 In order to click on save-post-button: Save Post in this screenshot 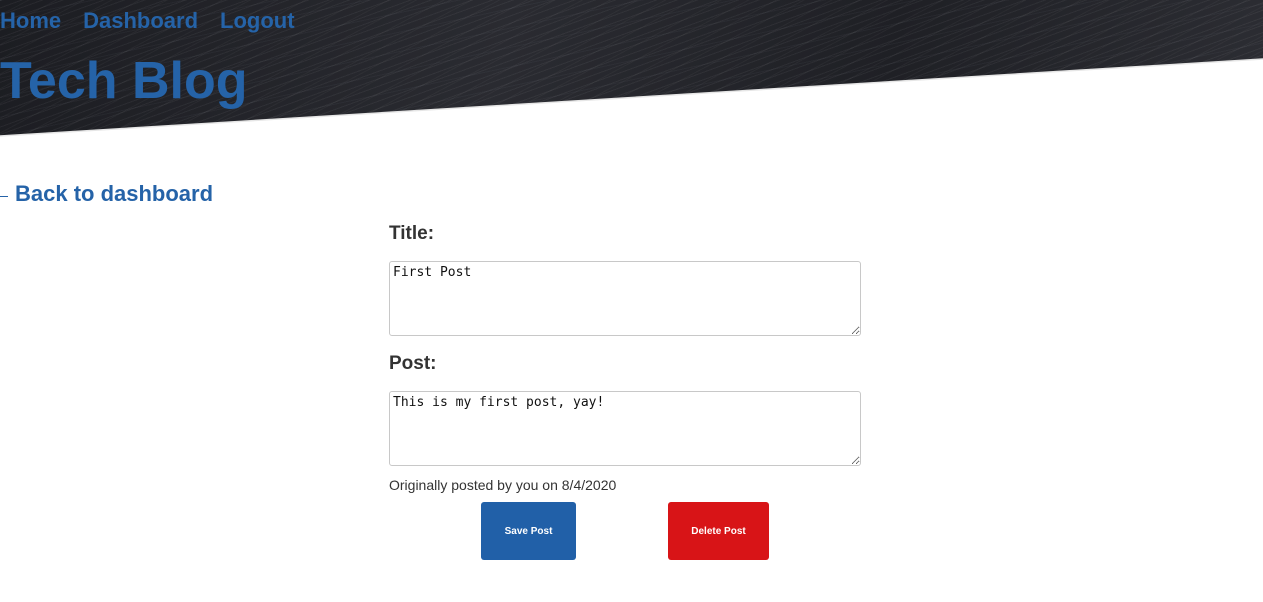, I will do `click(528, 531)`.